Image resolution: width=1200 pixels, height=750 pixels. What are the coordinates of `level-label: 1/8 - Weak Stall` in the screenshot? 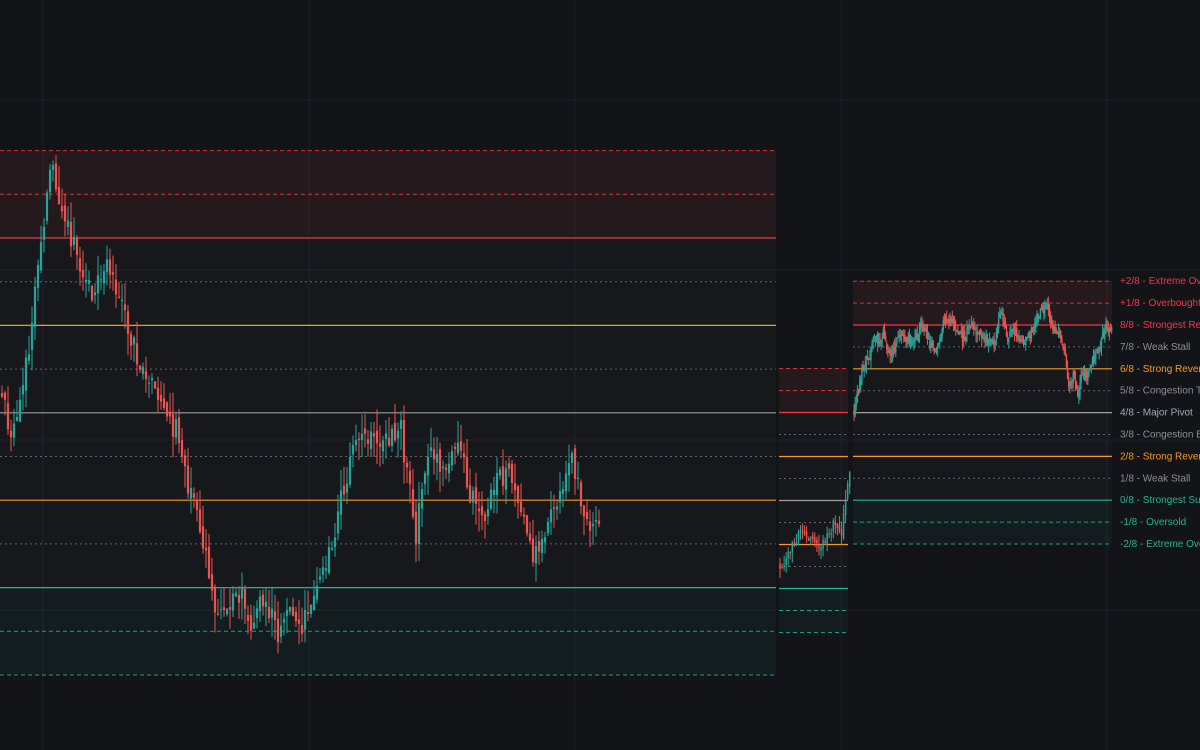 It's located at (1155, 478).